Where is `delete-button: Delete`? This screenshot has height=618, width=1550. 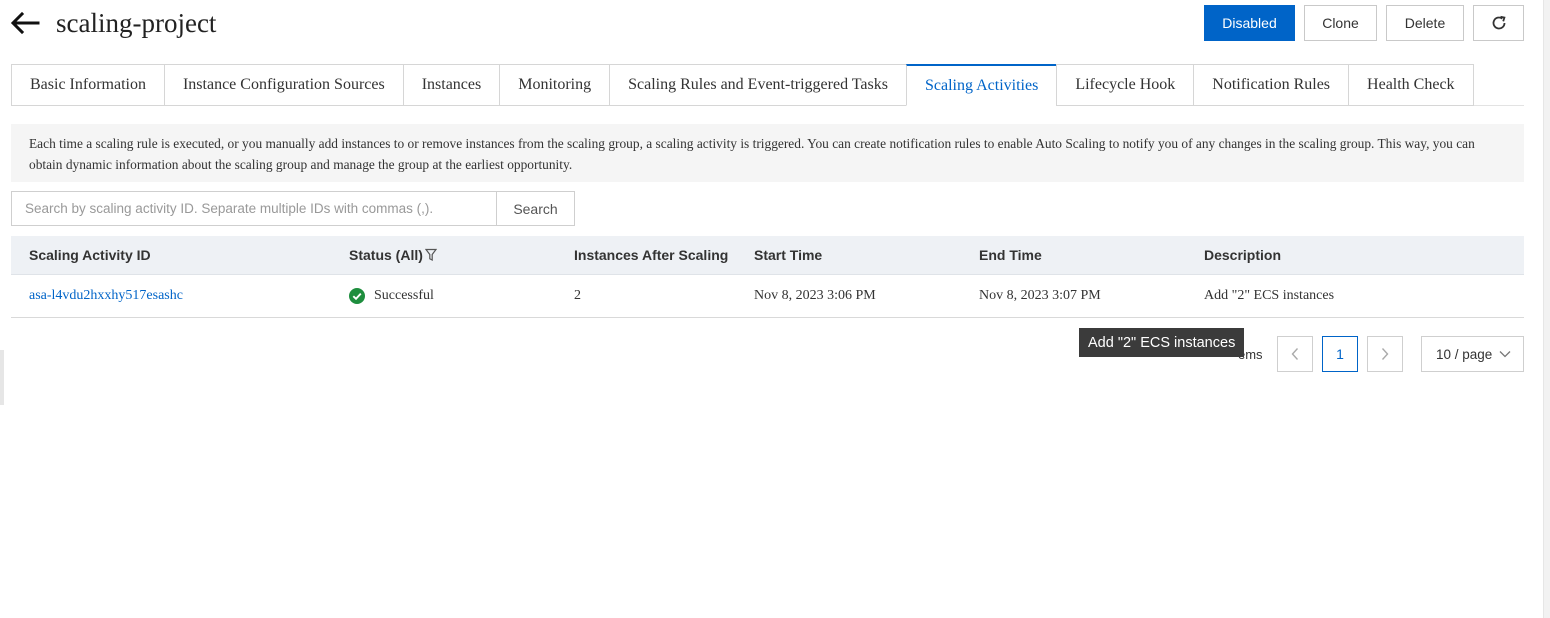 delete-button: Delete is located at coordinates (1425, 23).